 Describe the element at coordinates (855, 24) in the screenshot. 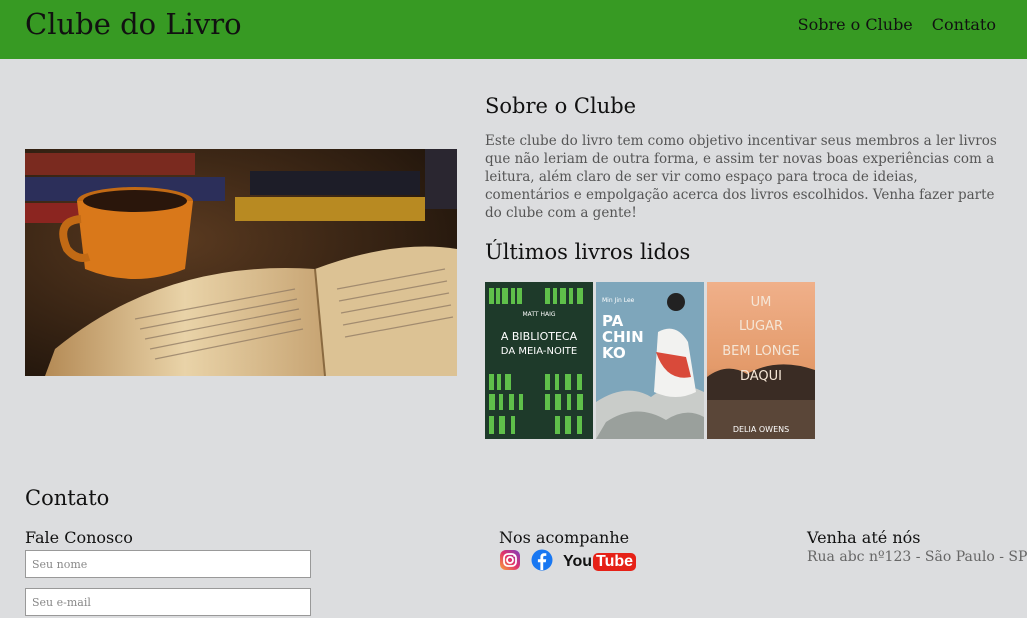

I see `nav-link-sobre: Sobre o Clube` at that location.